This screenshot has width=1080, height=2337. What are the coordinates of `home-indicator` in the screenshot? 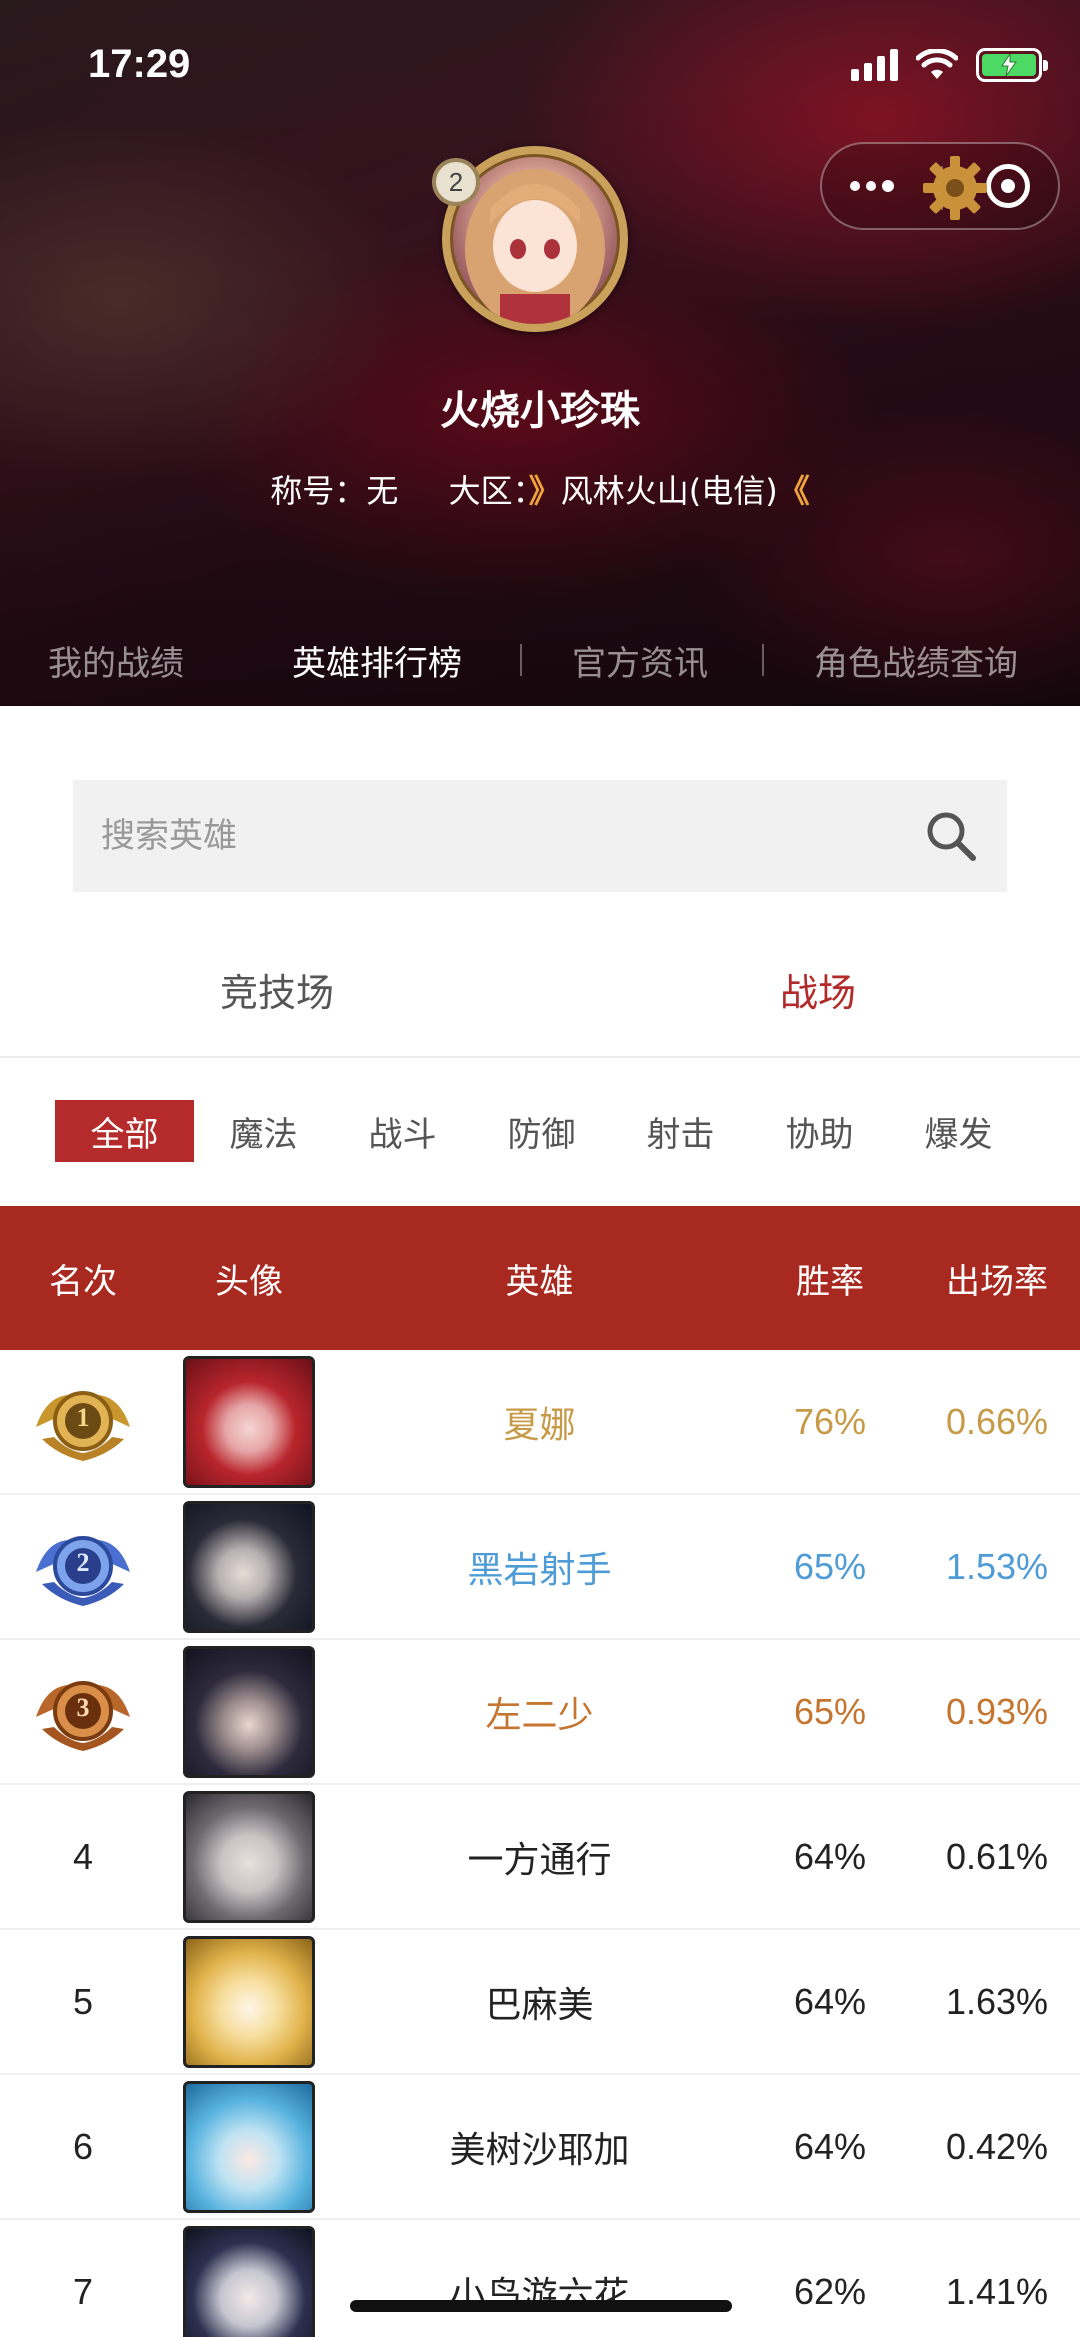 It's located at (541, 2306).